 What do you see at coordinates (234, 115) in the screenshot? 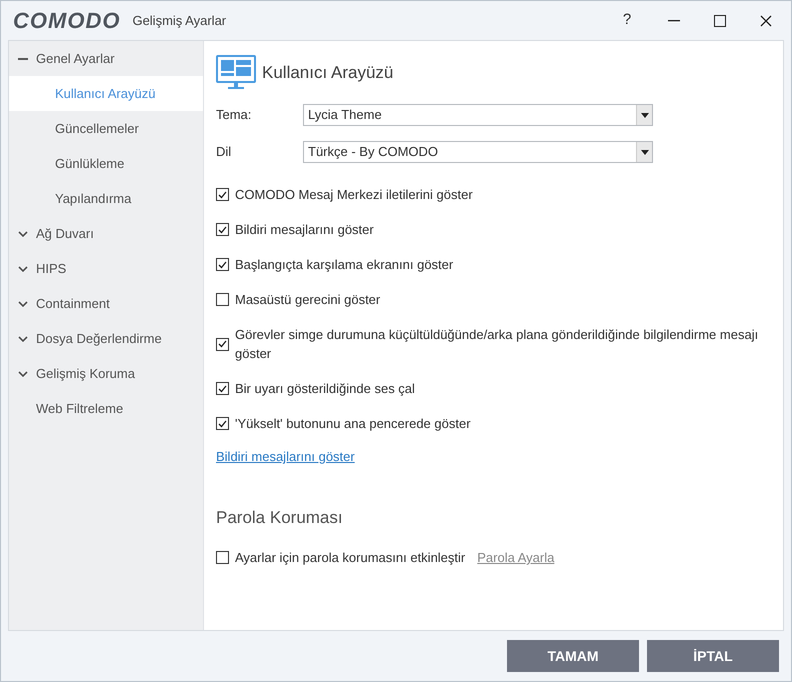
I see `field-label: Tema:` at bounding box center [234, 115].